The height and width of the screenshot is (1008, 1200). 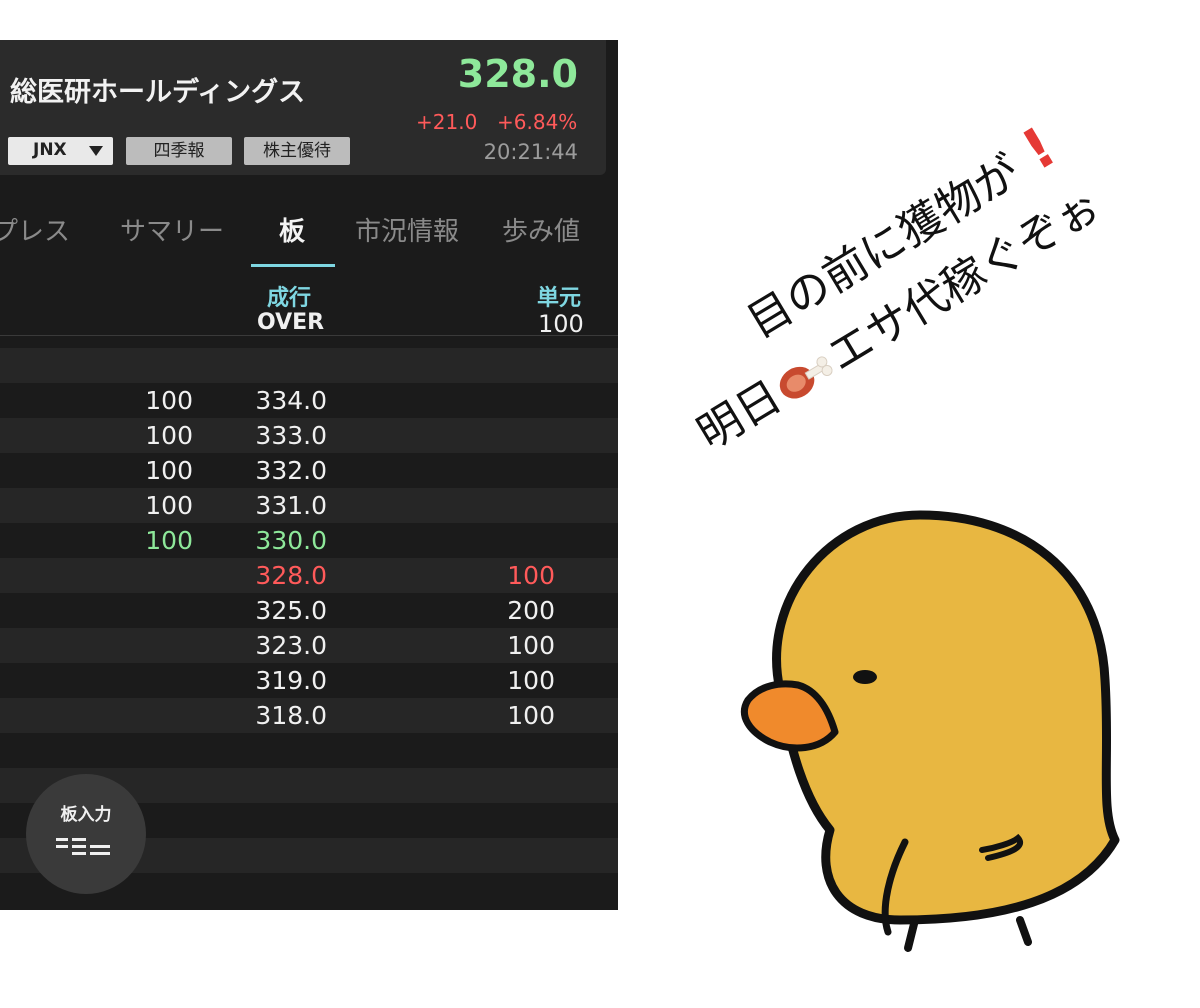 I want to click on table-row: 328.0 100, so click(x=309, y=575).